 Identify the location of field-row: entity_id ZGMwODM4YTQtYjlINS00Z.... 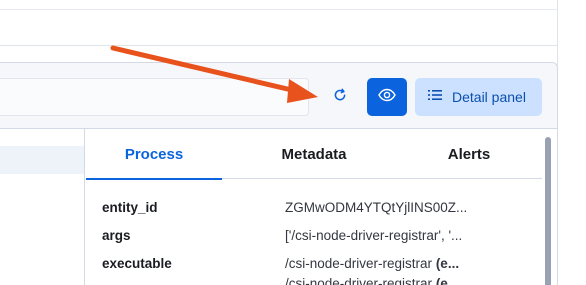
(322, 207).